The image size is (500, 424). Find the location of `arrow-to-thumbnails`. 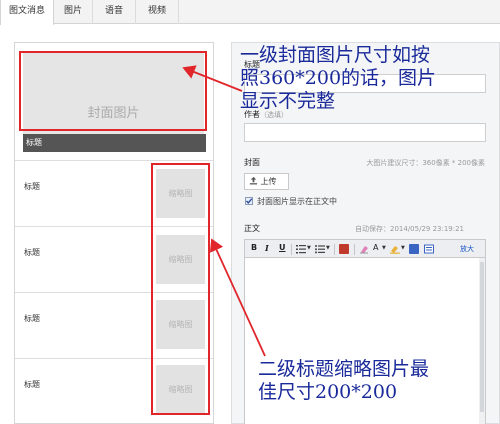

arrow-to-thumbnails is located at coordinates (237, 297).